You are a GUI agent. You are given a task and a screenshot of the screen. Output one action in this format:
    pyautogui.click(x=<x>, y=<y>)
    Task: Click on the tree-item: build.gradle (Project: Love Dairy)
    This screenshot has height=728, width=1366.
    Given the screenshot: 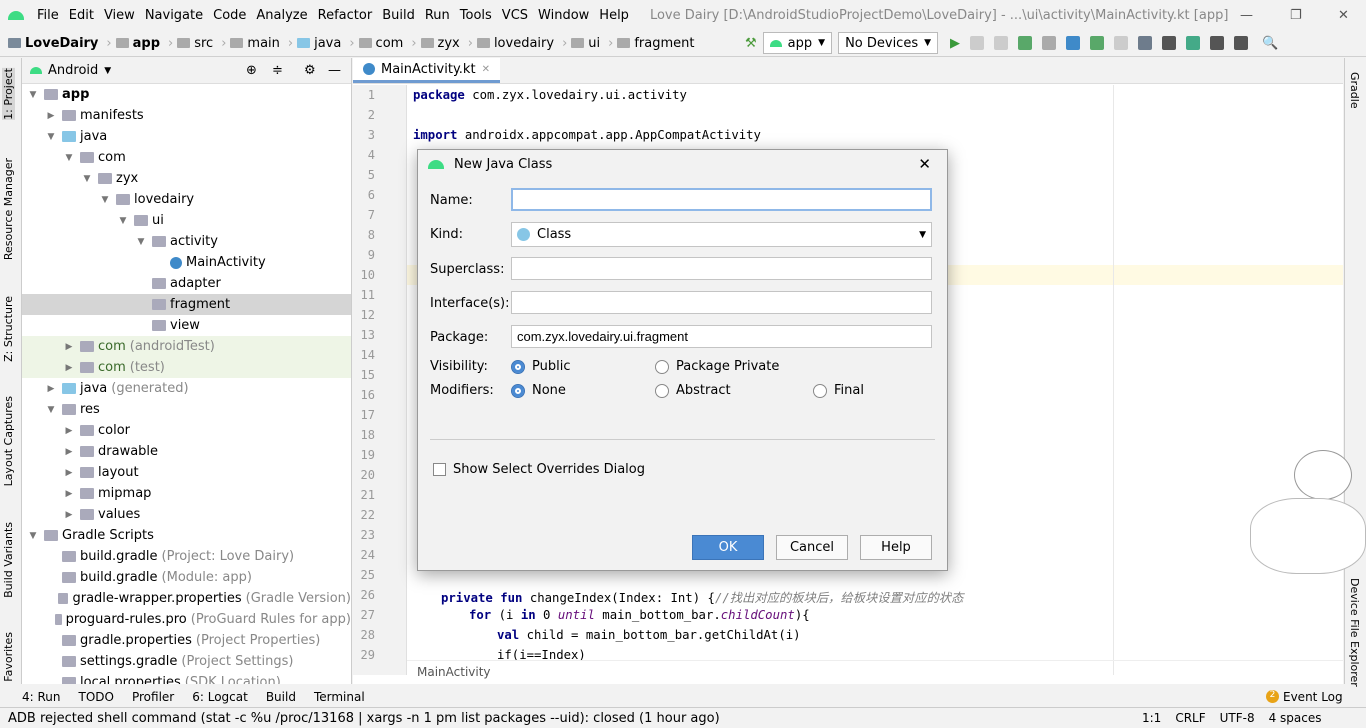 What is the action you would take?
    pyautogui.click(x=186, y=556)
    